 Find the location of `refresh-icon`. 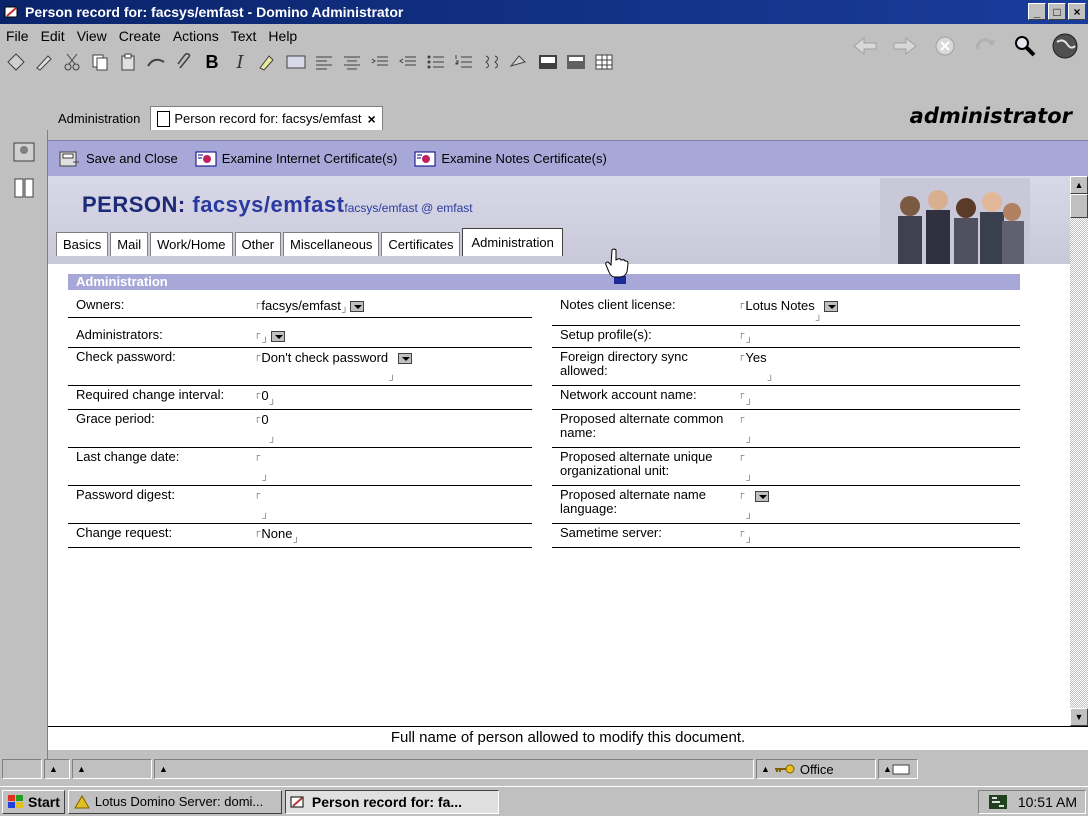

refresh-icon is located at coordinates (985, 46).